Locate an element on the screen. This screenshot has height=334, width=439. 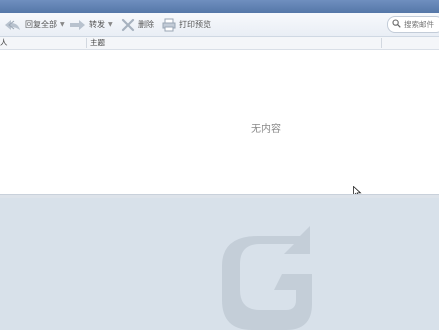
forward-button: 转发 ▼ is located at coordinates (91, 24).